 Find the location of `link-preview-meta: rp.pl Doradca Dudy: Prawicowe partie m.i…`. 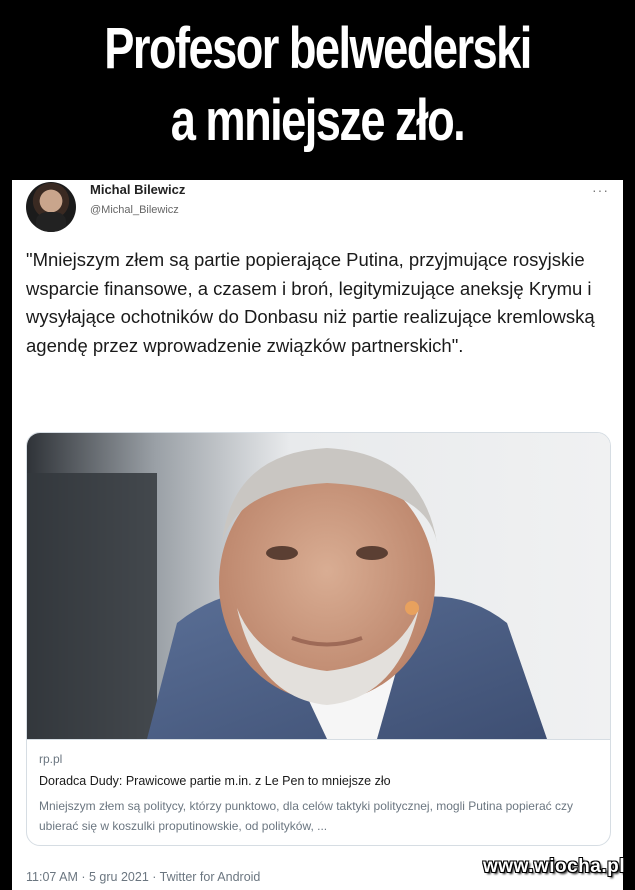

link-preview-meta: rp.pl Doradca Dudy: Prawicowe partie m.i… is located at coordinates (318, 792).